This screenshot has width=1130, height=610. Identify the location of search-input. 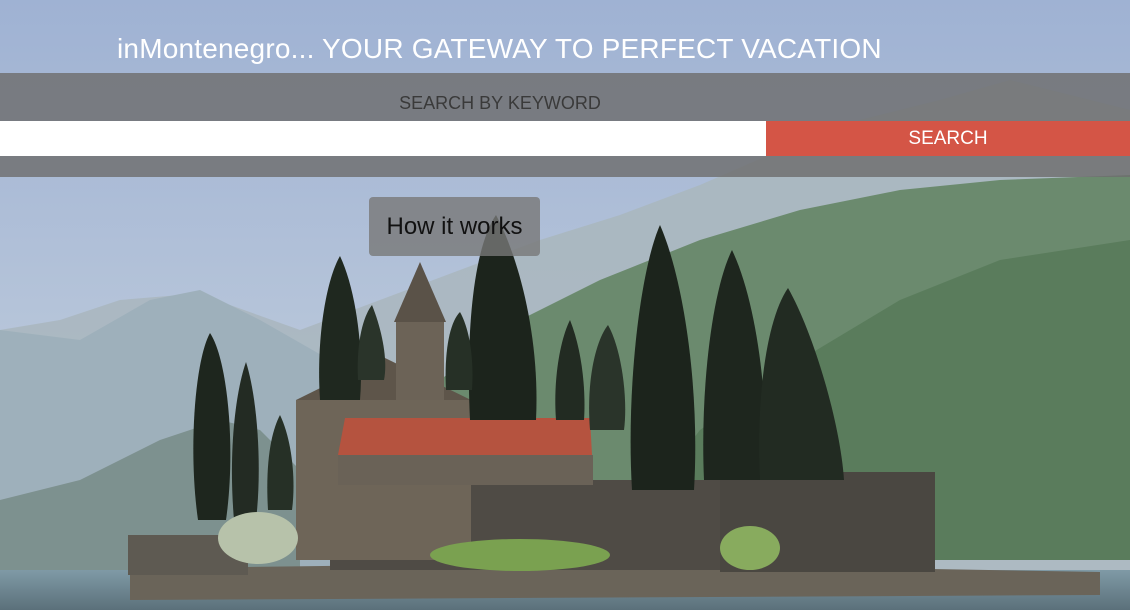
(383, 138).